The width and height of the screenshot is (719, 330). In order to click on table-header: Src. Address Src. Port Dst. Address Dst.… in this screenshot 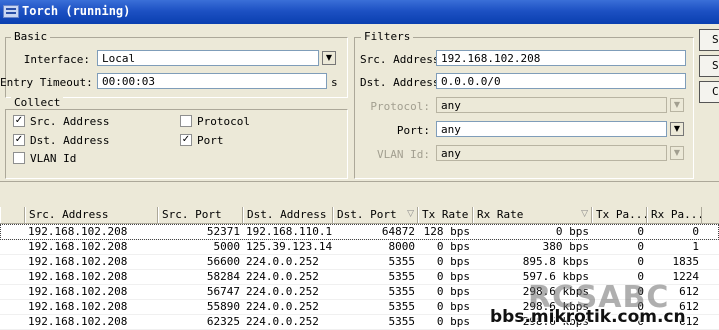, I will do `click(359, 215)`.